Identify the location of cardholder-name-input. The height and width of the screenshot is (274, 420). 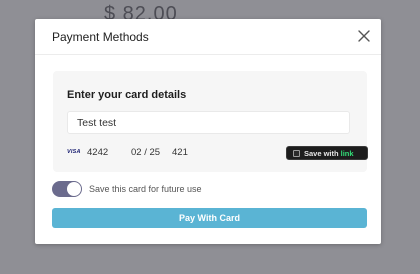
(208, 122).